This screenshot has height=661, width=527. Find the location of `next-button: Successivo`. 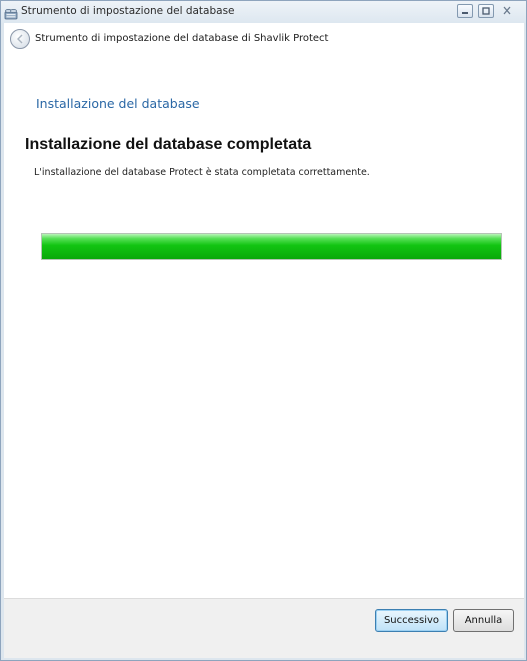

next-button: Successivo is located at coordinates (411, 620).